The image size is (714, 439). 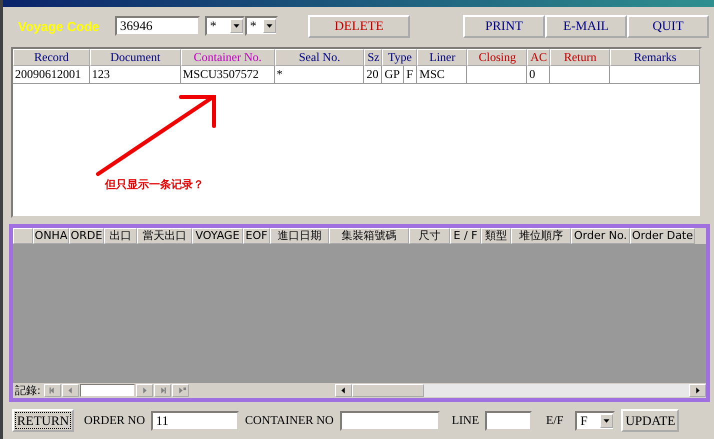 What do you see at coordinates (319, 75) in the screenshot?
I see `table-cell: *` at bounding box center [319, 75].